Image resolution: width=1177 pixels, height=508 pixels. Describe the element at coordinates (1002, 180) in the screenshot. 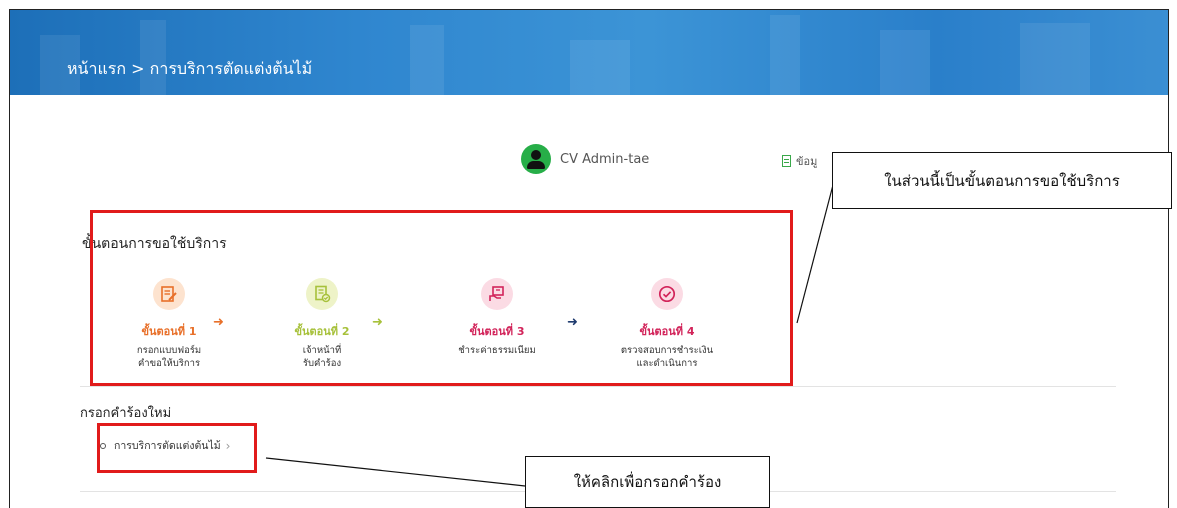

I see `steps-callout: ในส่วนนี้เป็นขั้นตอนการขอใช้บริการ` at that location.